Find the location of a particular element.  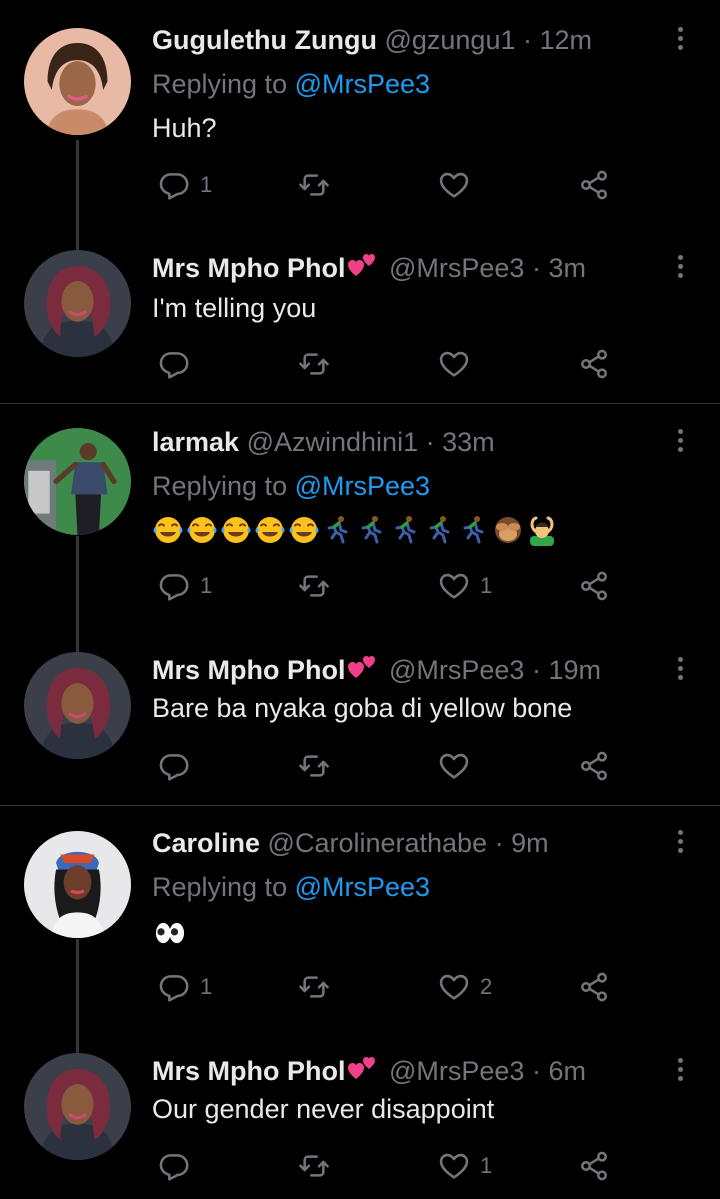

timestamp: · 6m is located at coordinates (559, 1071).